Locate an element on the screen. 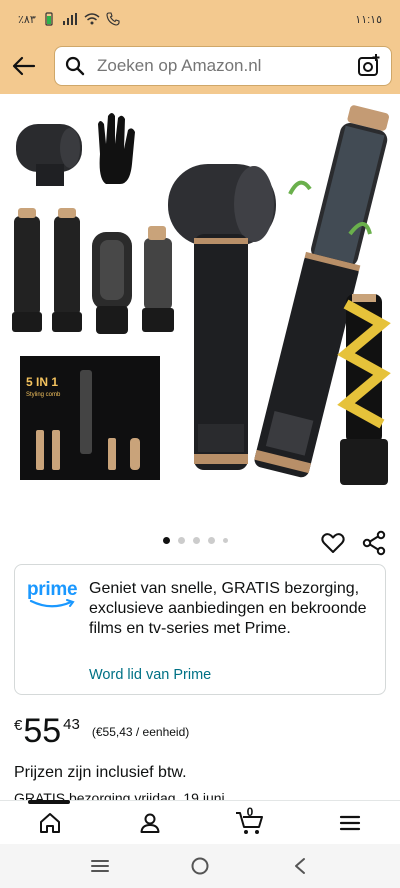 This screenshot has width=400, height=888. tab-home is located at coordinates (50, 822).